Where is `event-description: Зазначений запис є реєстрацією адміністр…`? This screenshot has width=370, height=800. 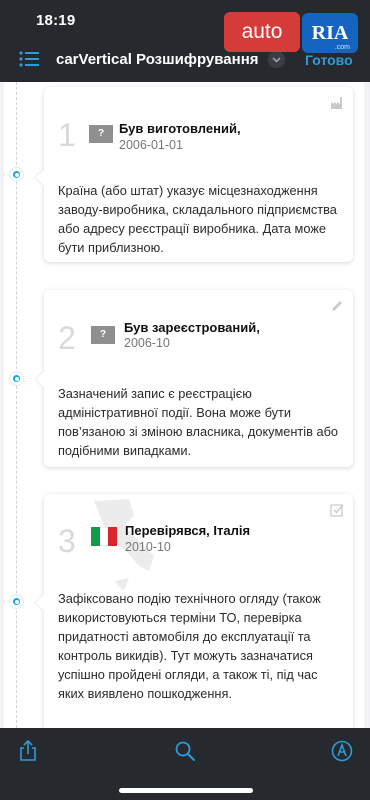 event-description: Зазначений запис є реєстрацією адміністр… is located at coordinates (198, 422).